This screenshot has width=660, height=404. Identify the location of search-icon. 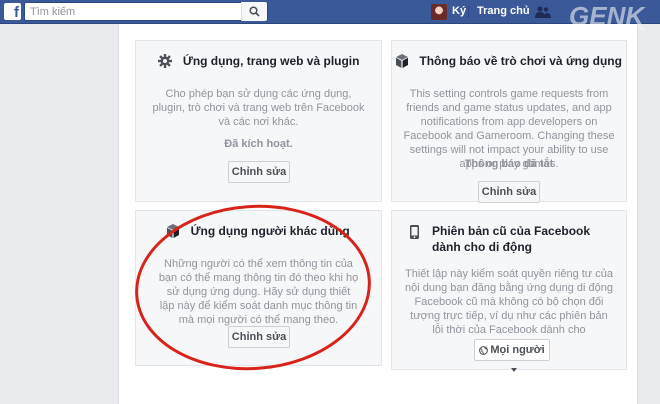
(254, 11).